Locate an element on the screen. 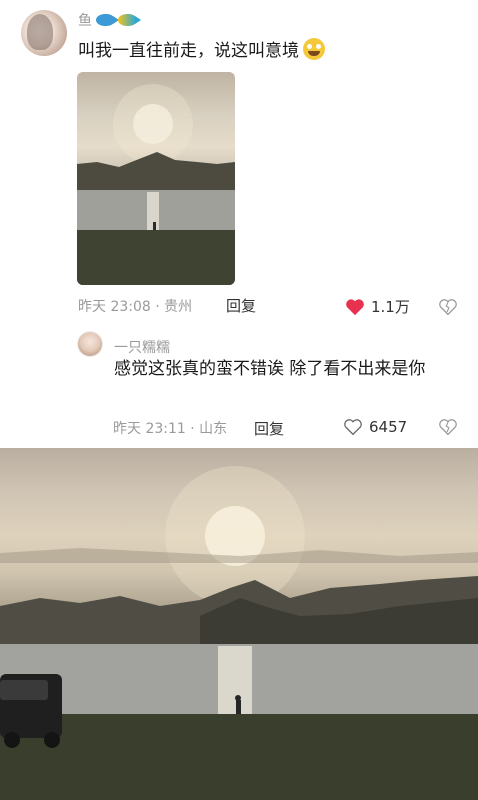  heart-filled-icon is located at coordinates (355, 306).